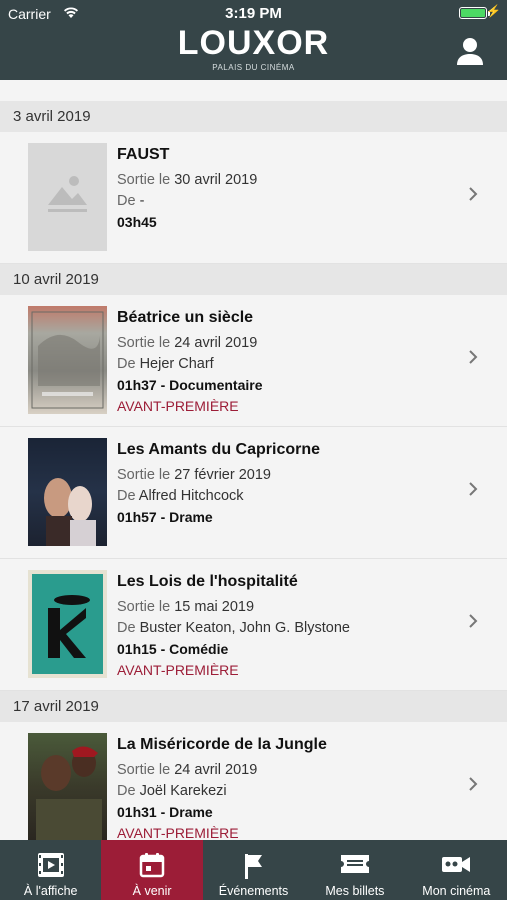 The image size is (507, 900). I want to click on section-date: 3 avril 2019, so click(253, 116).